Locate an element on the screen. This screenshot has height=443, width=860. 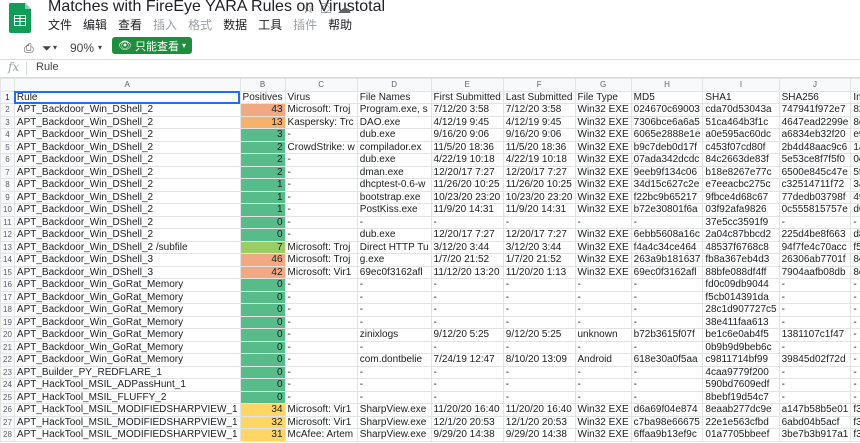
cell: c453f07cd80f is located at coordinates (741, 147).